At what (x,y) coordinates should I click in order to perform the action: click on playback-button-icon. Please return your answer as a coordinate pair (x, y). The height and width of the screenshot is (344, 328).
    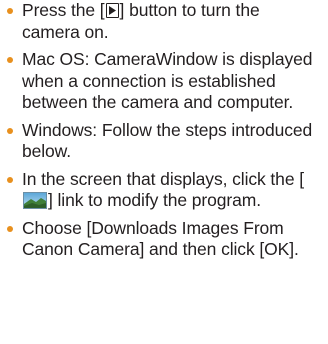
    Looking at the image, I should click on (112, 10).